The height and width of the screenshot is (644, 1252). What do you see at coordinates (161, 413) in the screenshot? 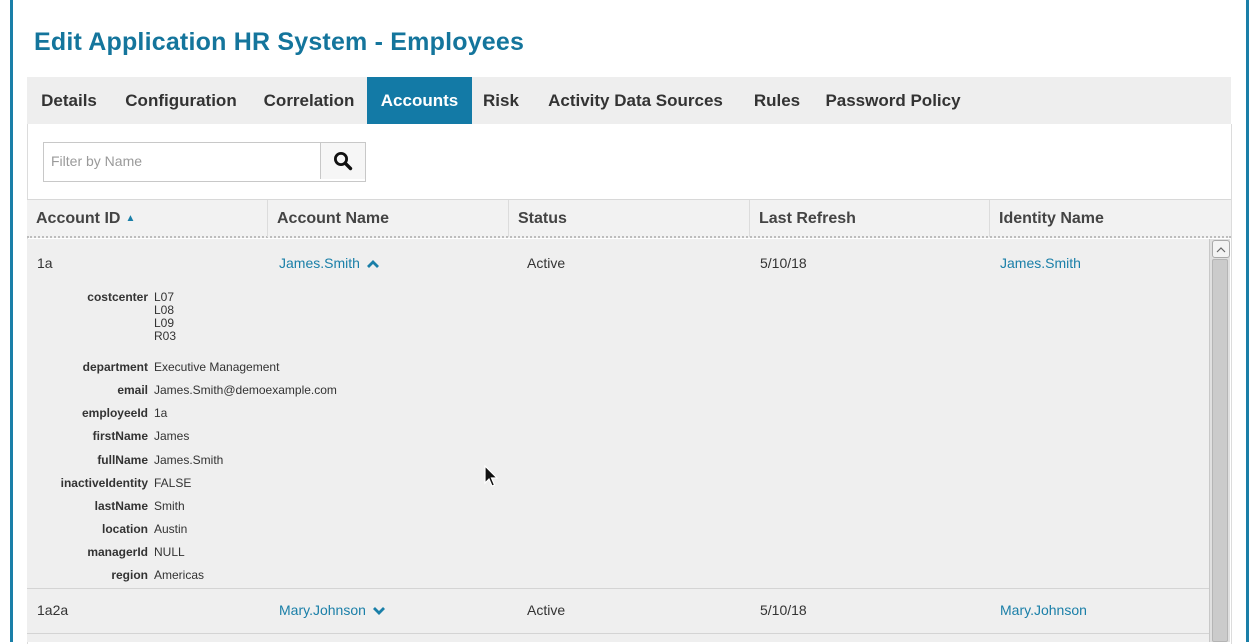
I see `attribute-value: 1a` at bounding box center [161, 413].